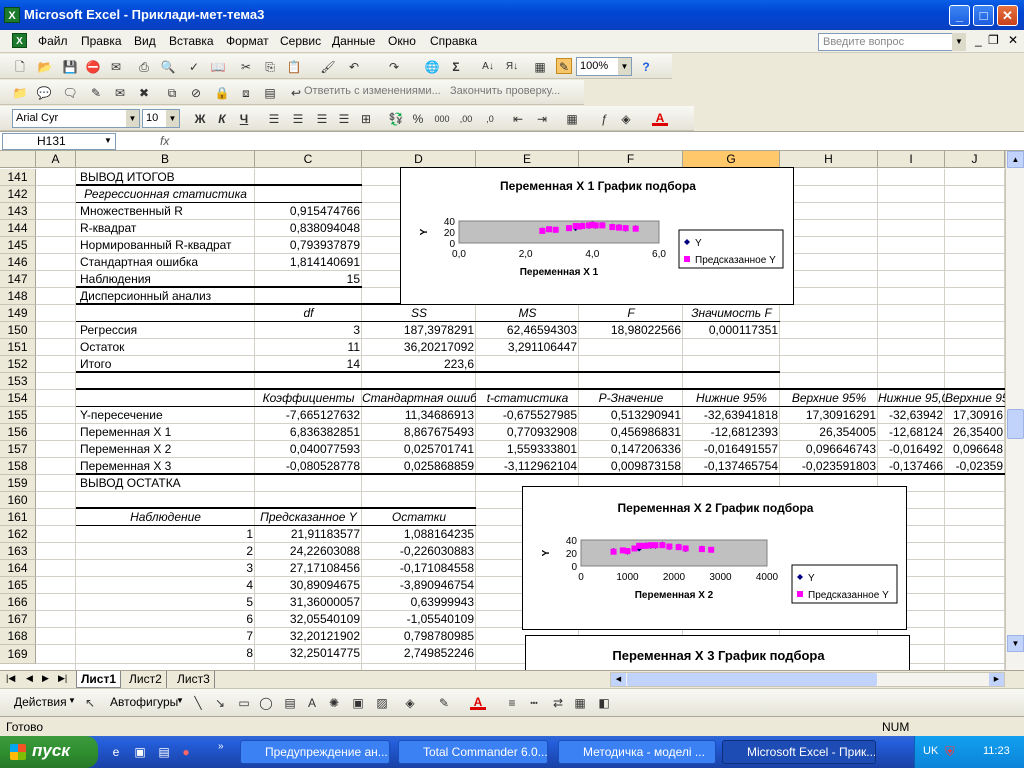 The image size is (1024, 768). I want to click on cell-b168: 7, so click(165, 636).